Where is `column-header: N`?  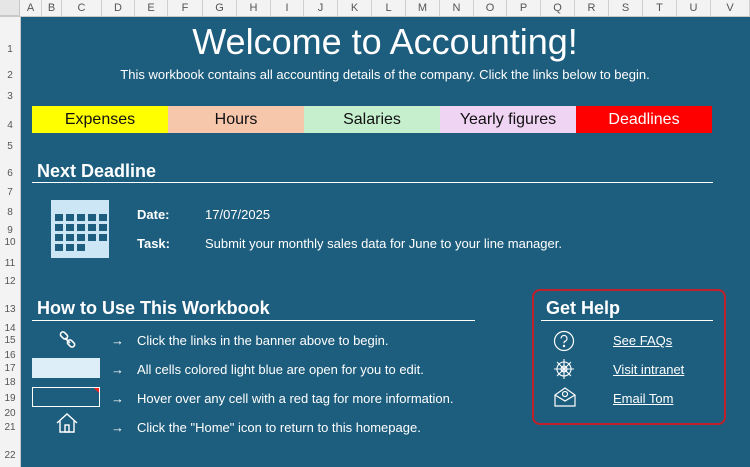 column-header: N is located at coordinates (457, 8).